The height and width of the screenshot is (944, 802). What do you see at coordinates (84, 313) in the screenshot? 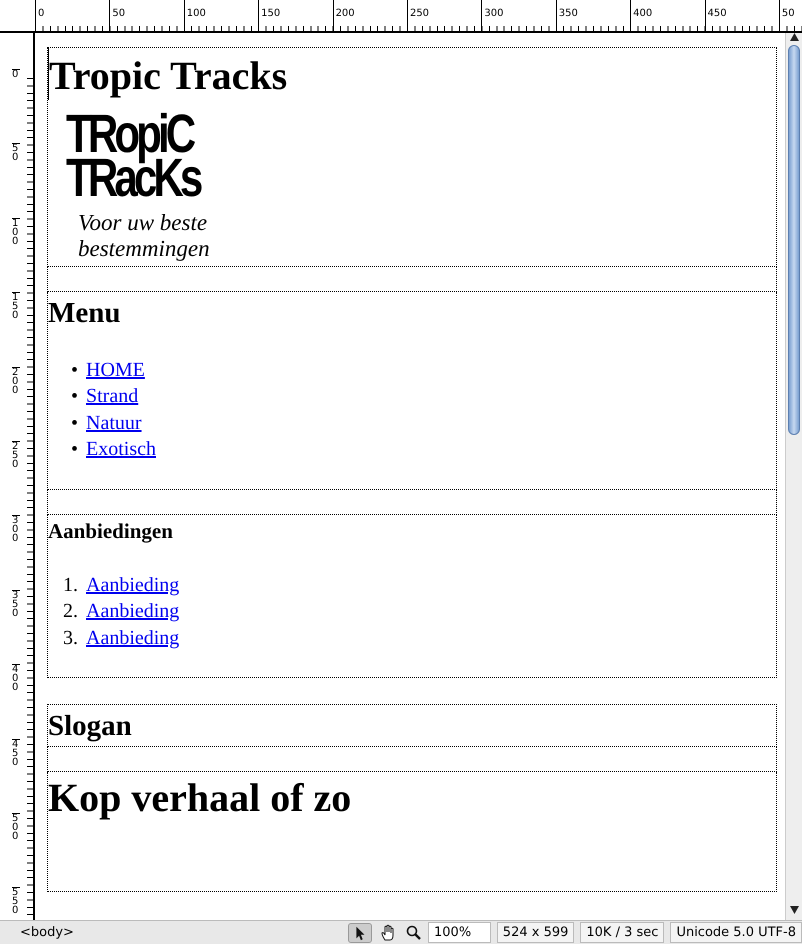
I see `section-heading: Menu` at bounding box center [84, 313].